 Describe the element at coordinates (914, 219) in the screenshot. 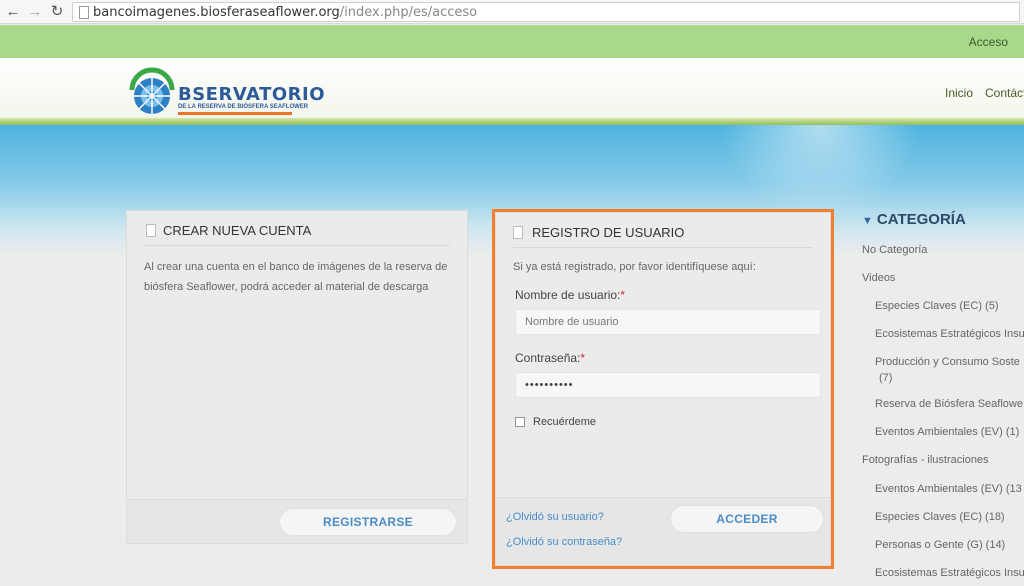

I see `category-heading: ▼ CATEGORÍA` at that location.